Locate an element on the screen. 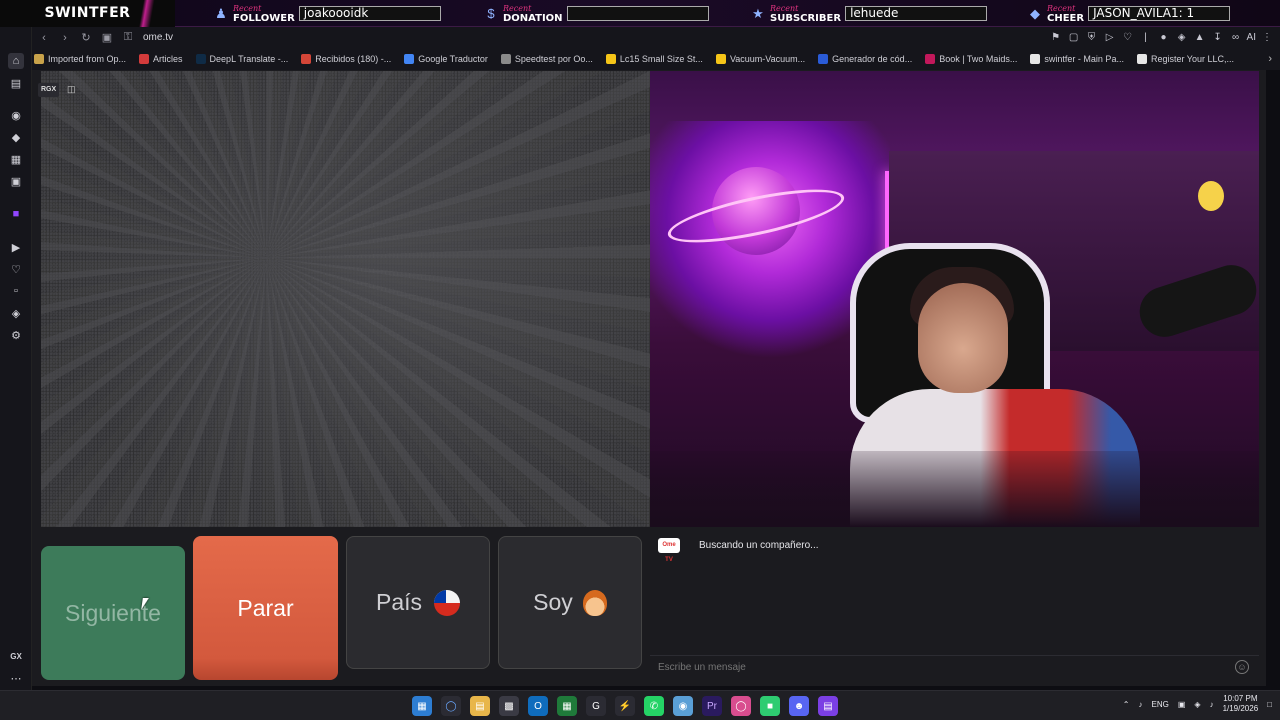 The height and width of the screenshot is (720, 1280). deepl-icon is located at coordinates (200, 59).